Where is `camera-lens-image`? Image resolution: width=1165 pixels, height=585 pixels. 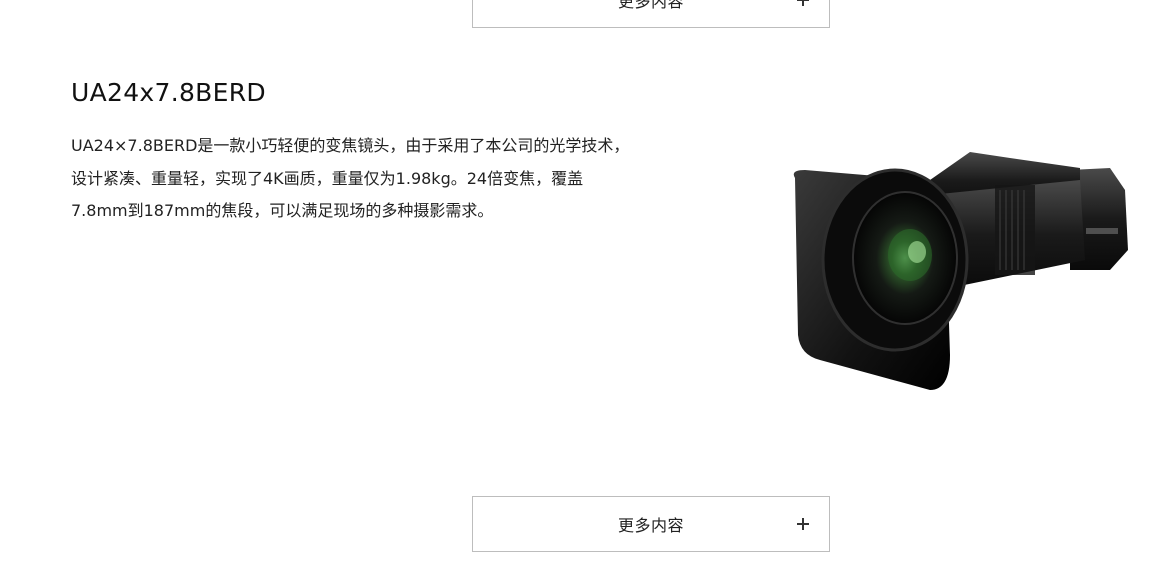
camera-lens-image is located at coordinates (955, 270).